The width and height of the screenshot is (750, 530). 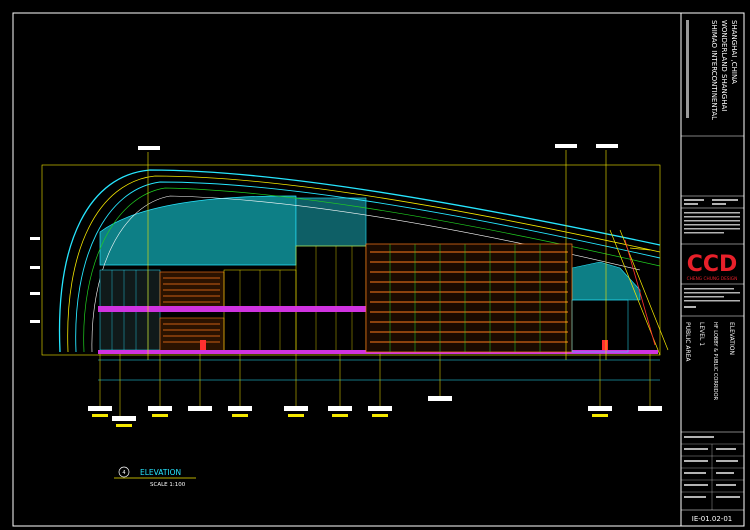 What do you see at coordinates (198, 230) in the screenshot?
I see `teal-volume` at bounding box center [198, 230].